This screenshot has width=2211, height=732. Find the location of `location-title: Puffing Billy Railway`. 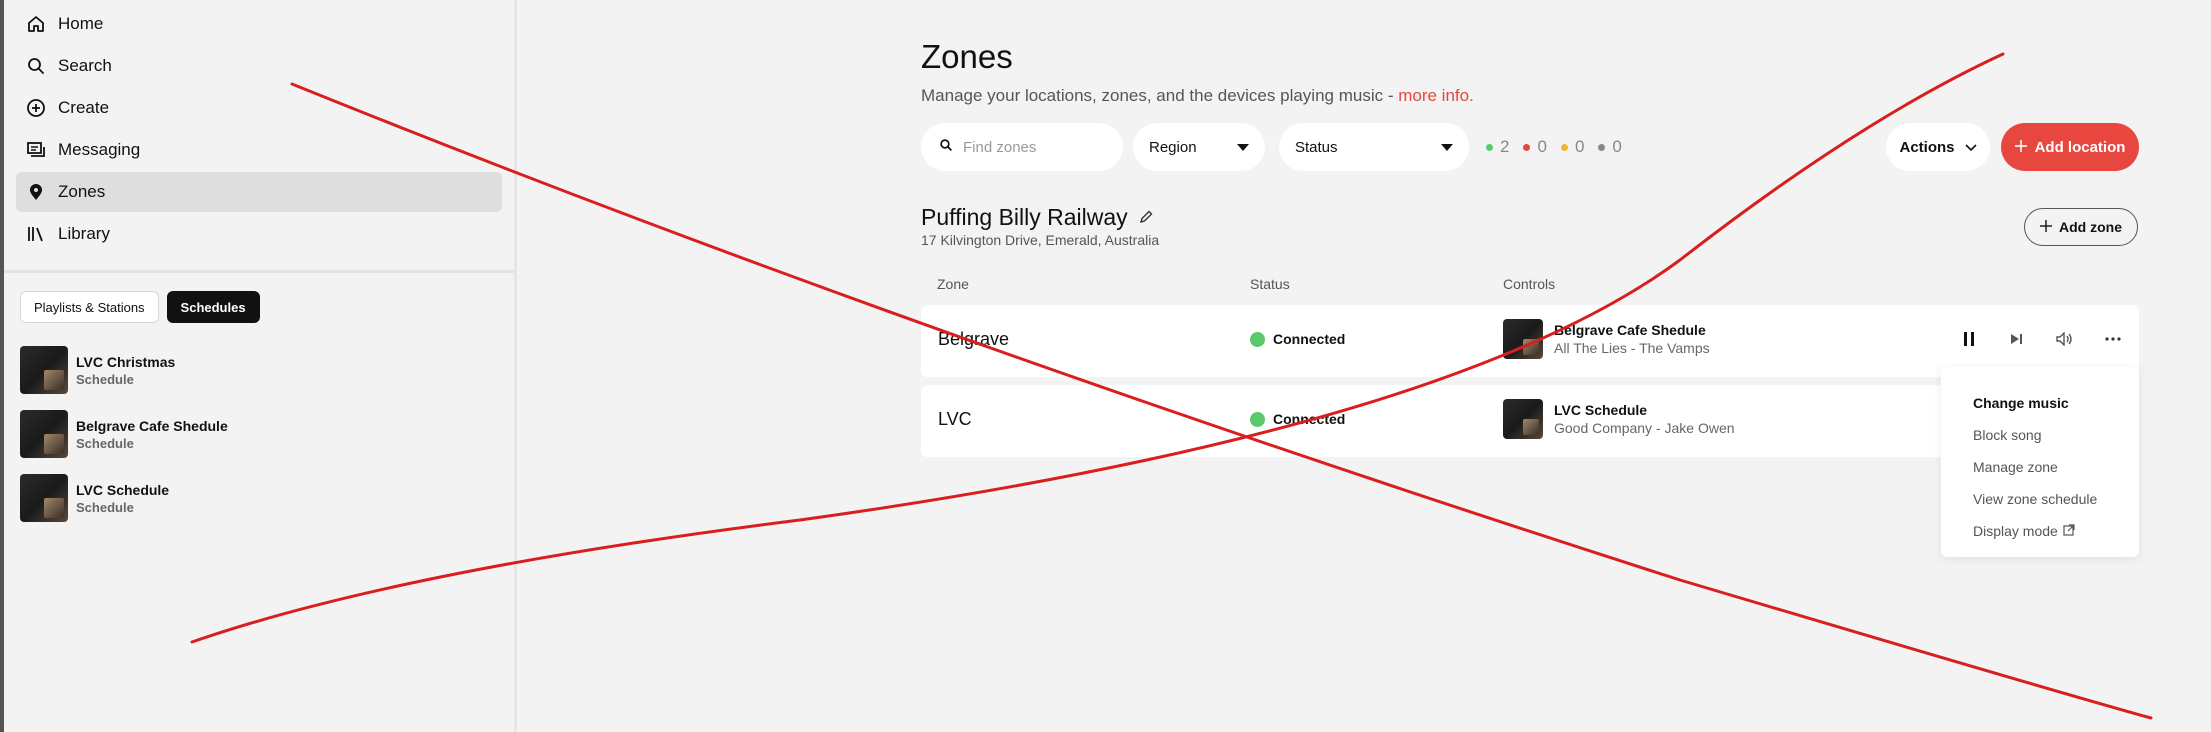

location-title: Puffing Billy Railway is located at coordinates (1037, 217).